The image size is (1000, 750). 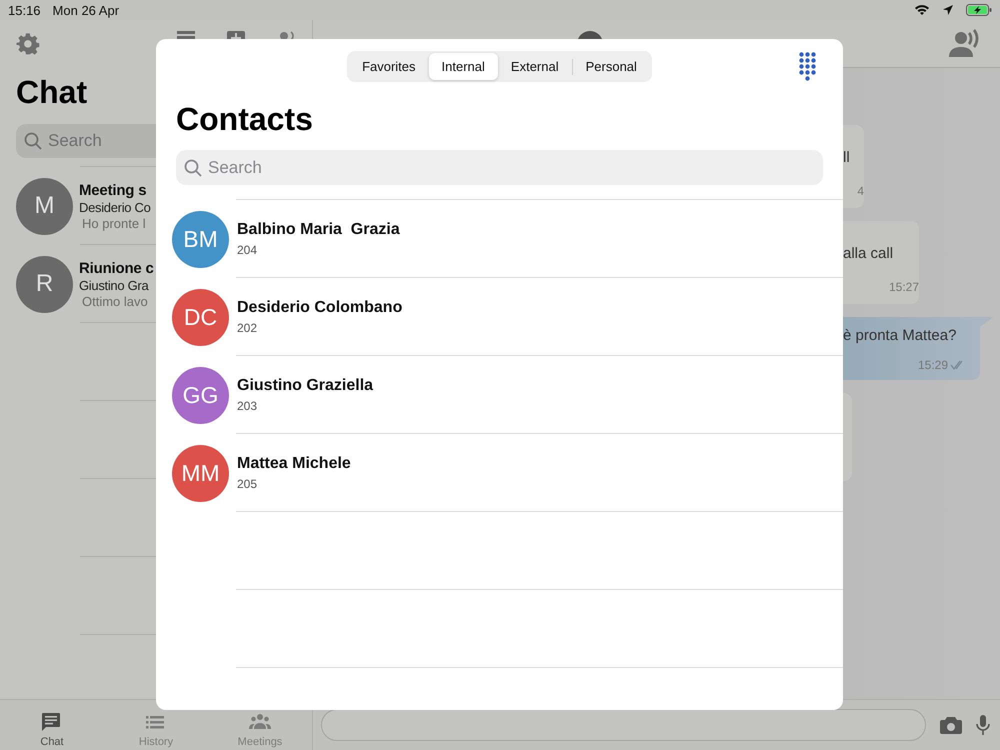 I want to click on contact-name: Mattea Michele, so click(x=294, y=464).